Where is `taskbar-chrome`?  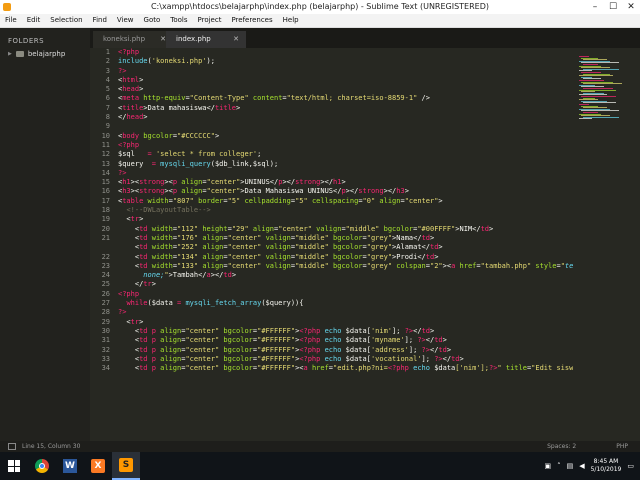 taskbar-chrome is located at coordinates (42, 466).